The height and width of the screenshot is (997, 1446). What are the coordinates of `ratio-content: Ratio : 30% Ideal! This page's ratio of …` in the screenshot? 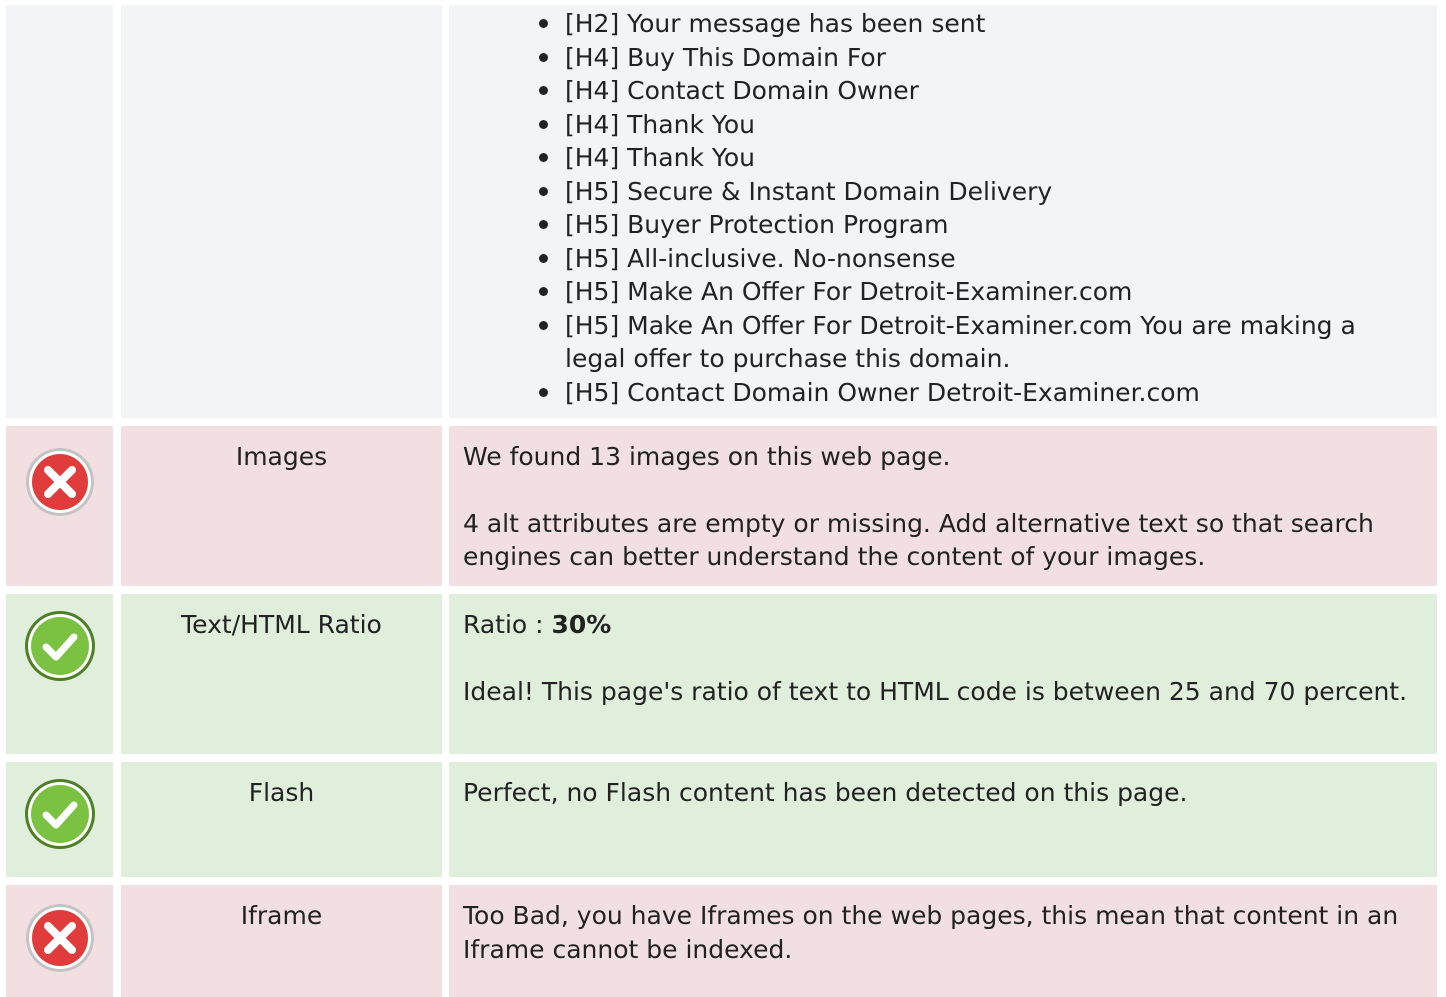 It's located at (943, 674).